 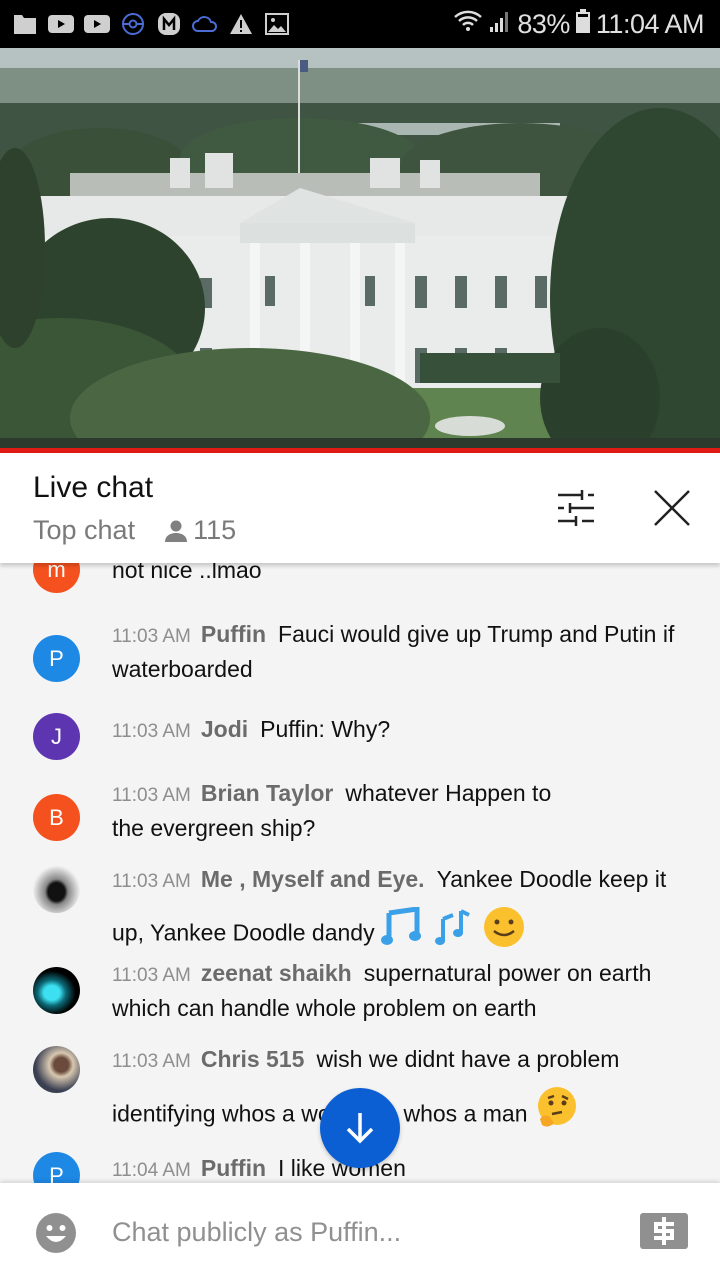 I want to click on pokeball-icon, so click(x=133, y=24).